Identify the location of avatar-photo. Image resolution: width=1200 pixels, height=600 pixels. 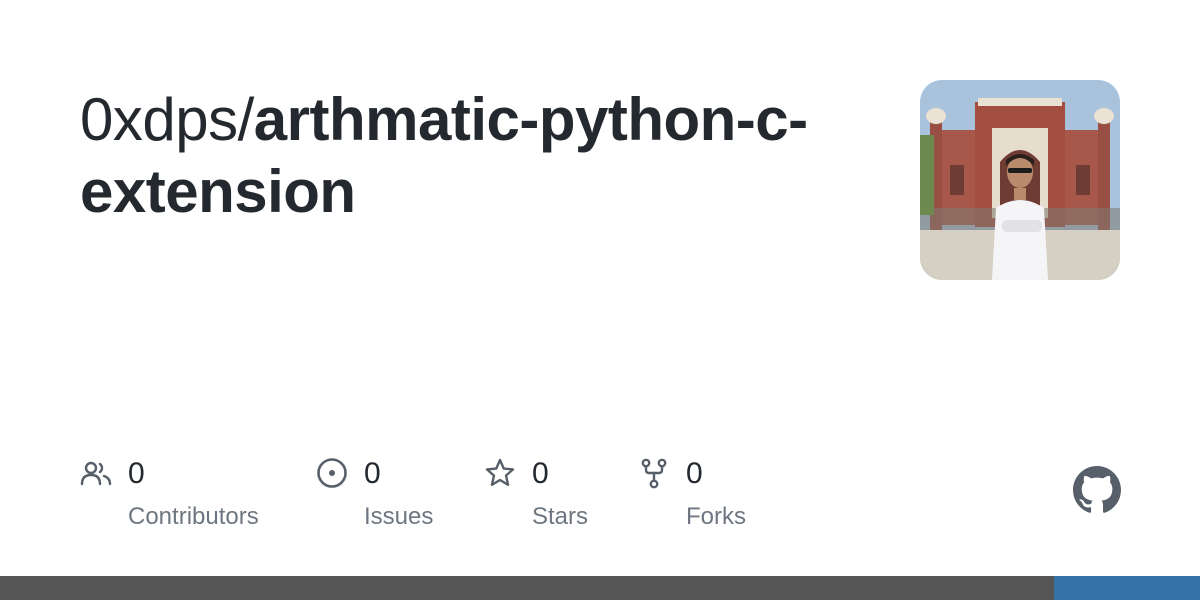
(1020, 180).